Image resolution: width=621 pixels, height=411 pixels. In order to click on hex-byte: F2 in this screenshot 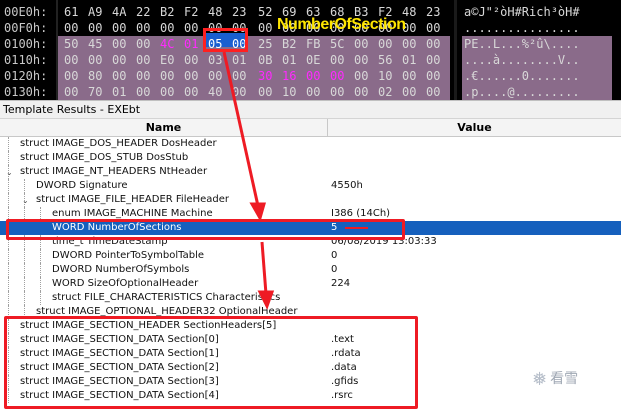, I will do `click(194, 12)`.